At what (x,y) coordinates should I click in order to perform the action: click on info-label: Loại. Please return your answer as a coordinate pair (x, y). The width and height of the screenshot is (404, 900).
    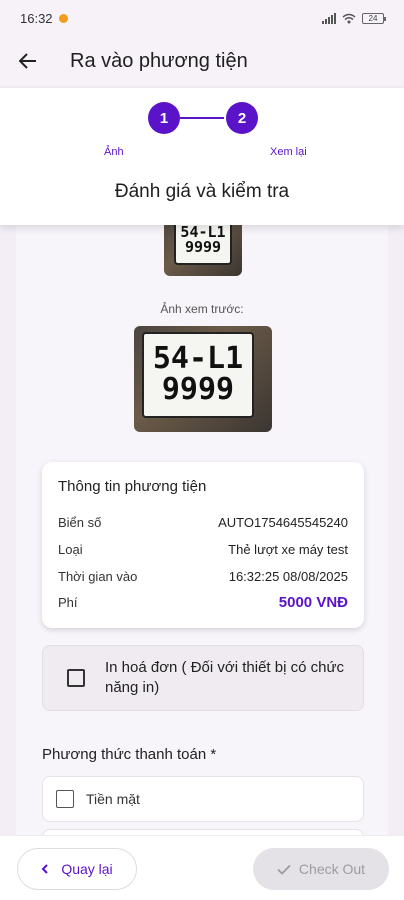
    Looking at the image, I should click on (70, 549).